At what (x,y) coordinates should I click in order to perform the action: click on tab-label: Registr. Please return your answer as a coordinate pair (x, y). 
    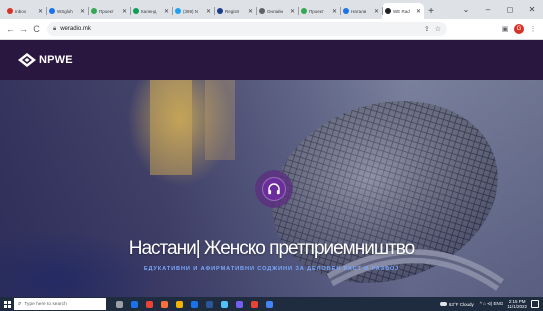
    Looking at the image, I should click on (232, 11).